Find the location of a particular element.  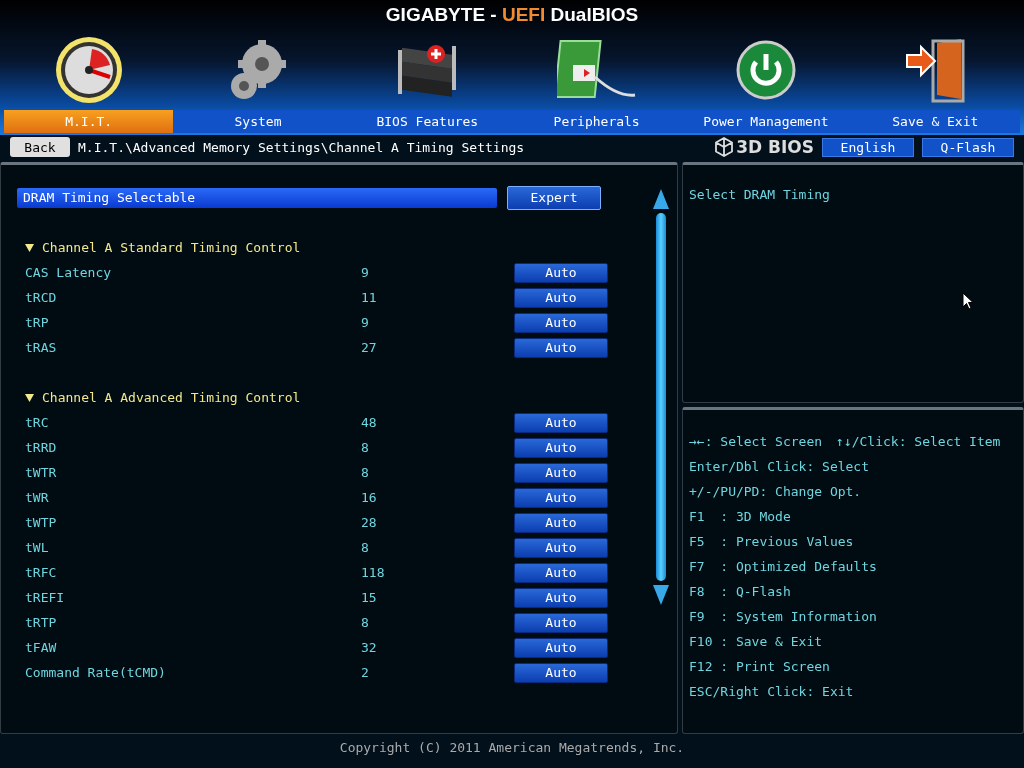

key-help-text: F9 : System Information is located at coordinates (783, 617).